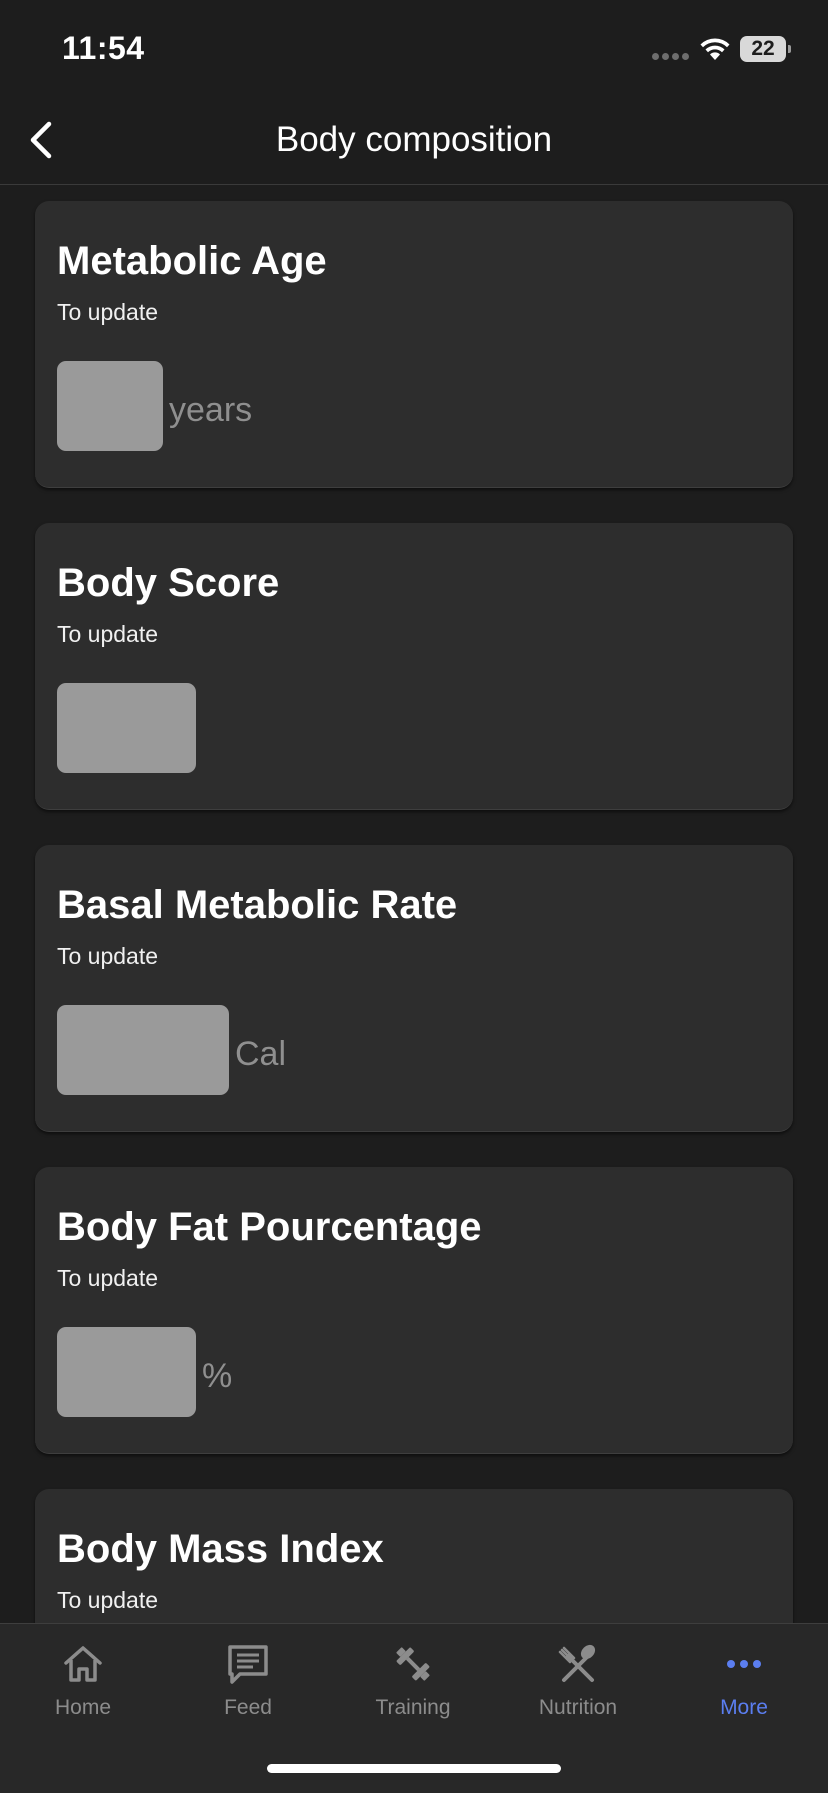 The width and height of the screenshot is (828, 1793). Describe the element at coordinates (744, 1664) in the screenshot. I see `more-dots-icon` at that location.